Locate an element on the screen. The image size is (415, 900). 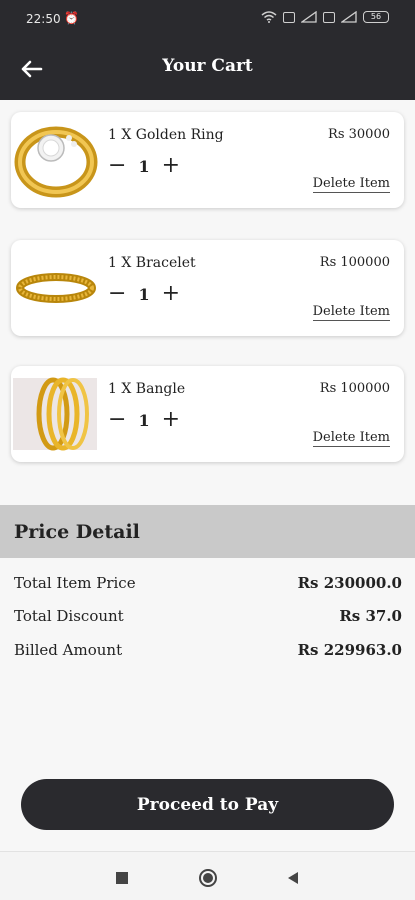
status-icons: 56 is located at coordinates (325, 17).